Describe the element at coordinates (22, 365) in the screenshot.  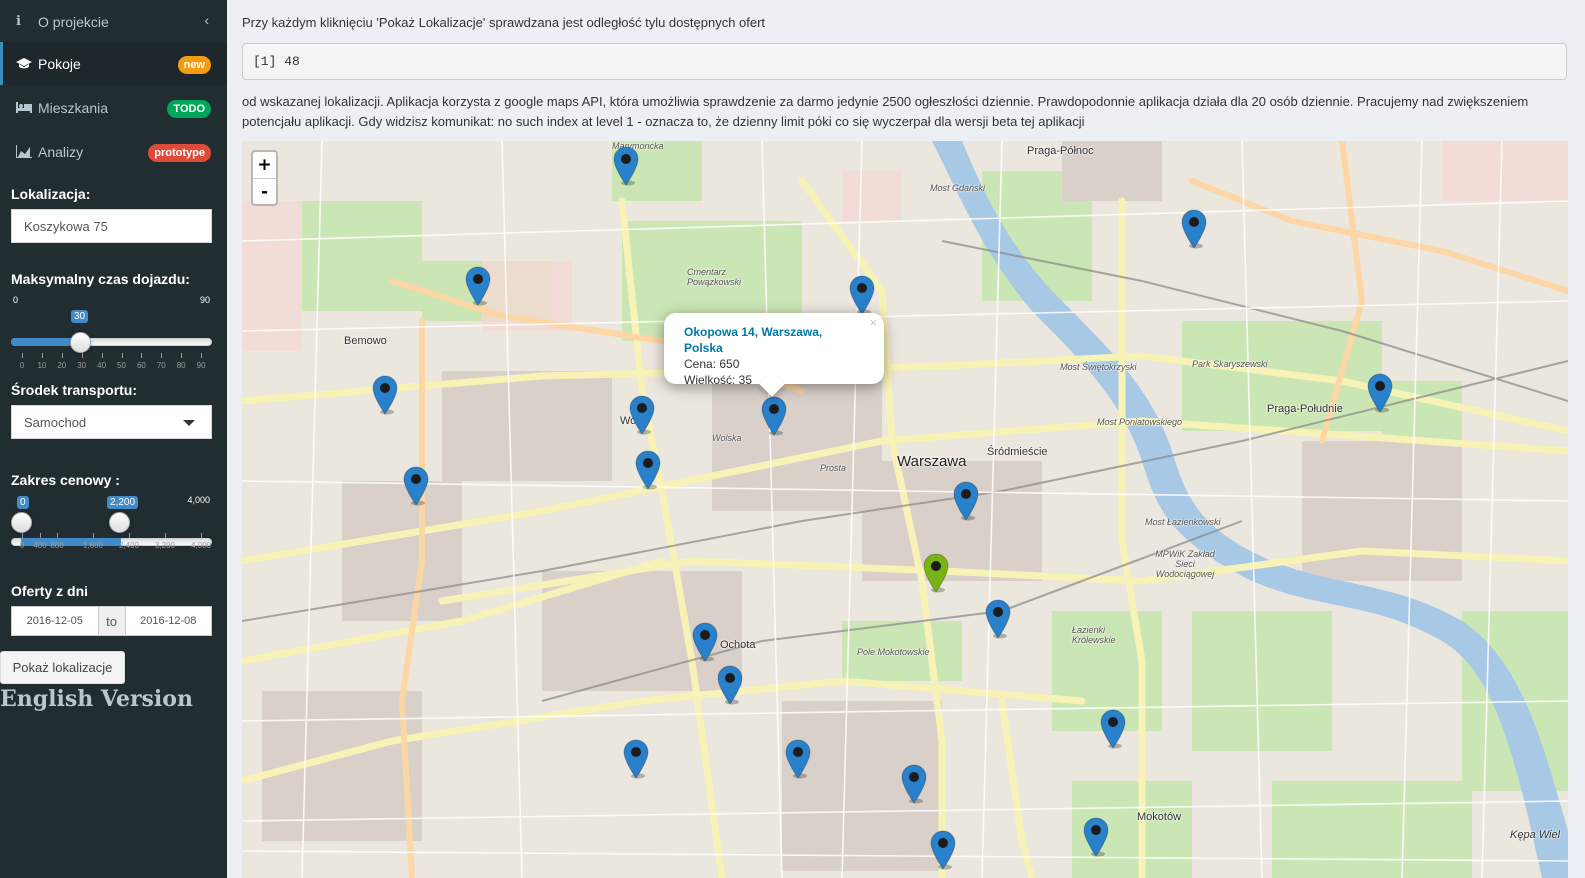
I see `slider-tick-label: 0` at that location.